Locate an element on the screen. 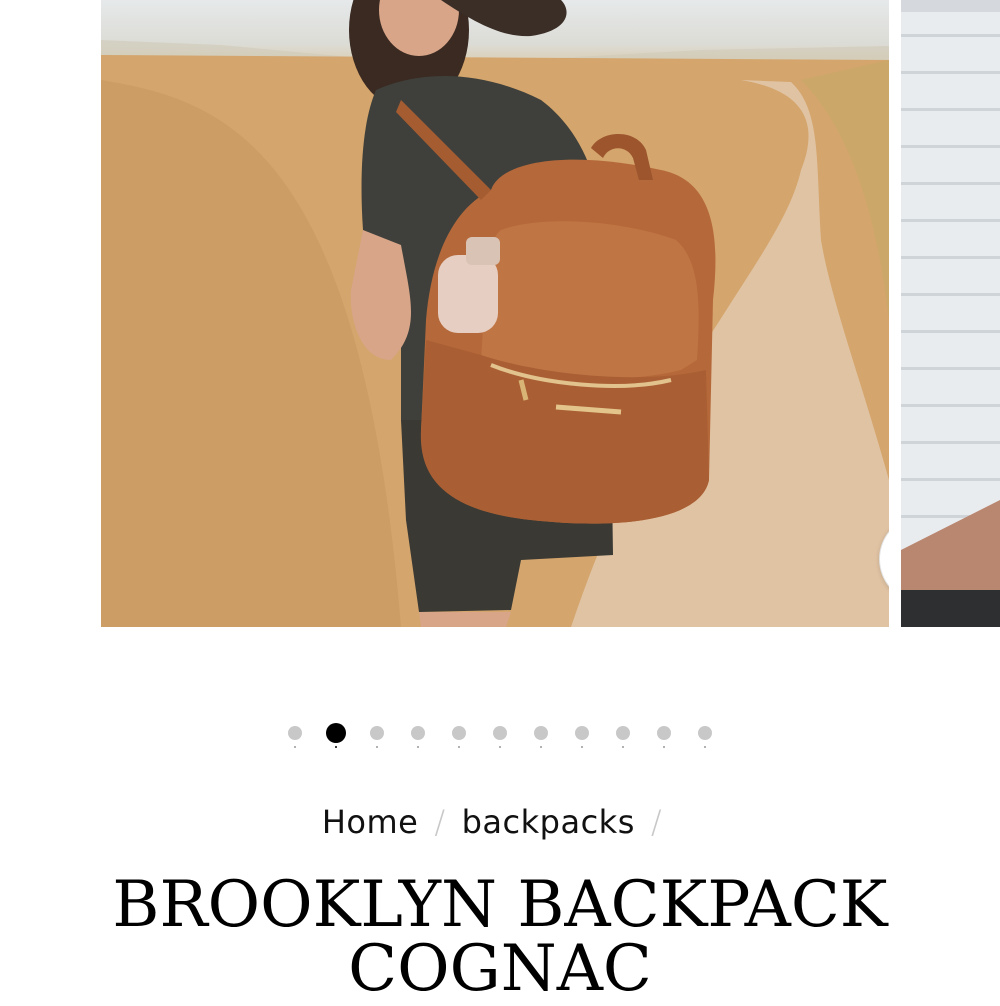  product-title-line-2: COGNAC is located at coordinates (500, 969).